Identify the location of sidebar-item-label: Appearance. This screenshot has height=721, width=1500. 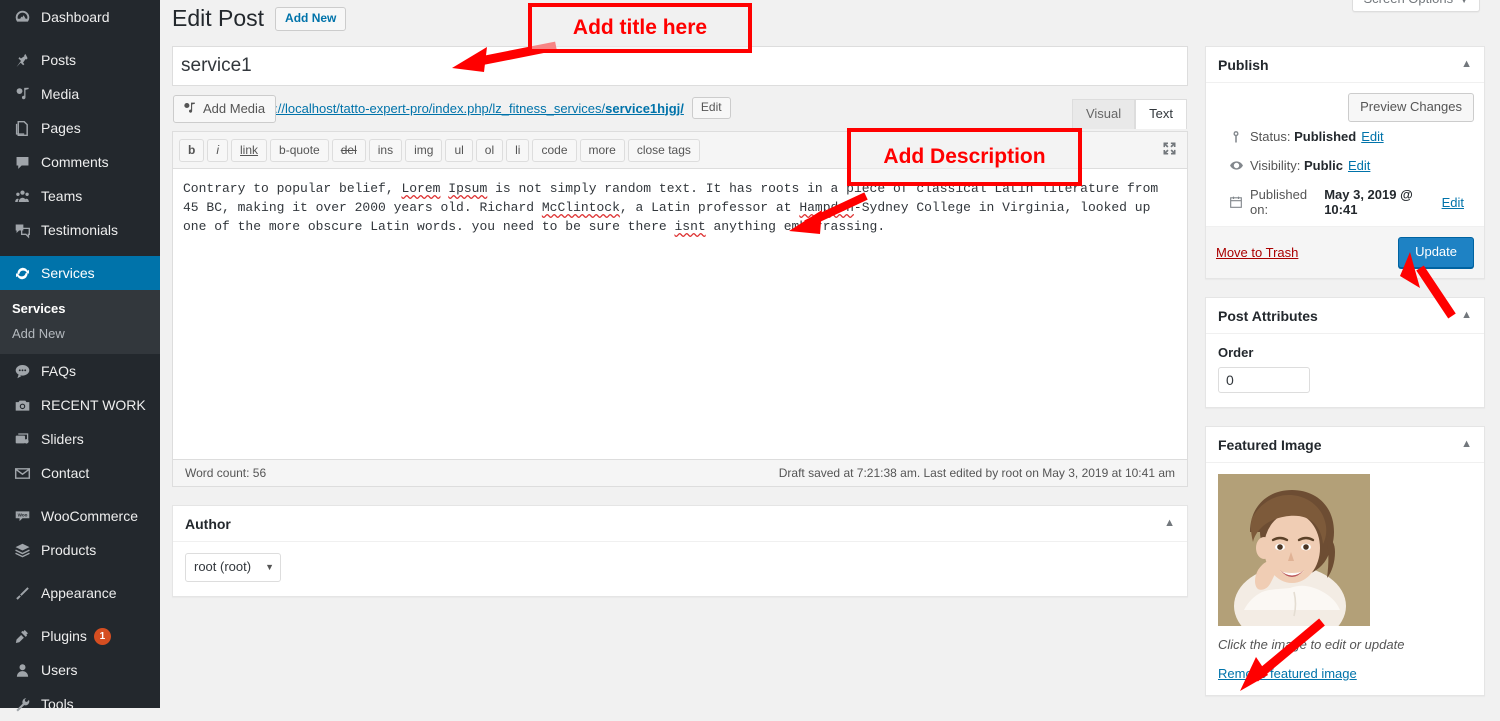
(79, 593).